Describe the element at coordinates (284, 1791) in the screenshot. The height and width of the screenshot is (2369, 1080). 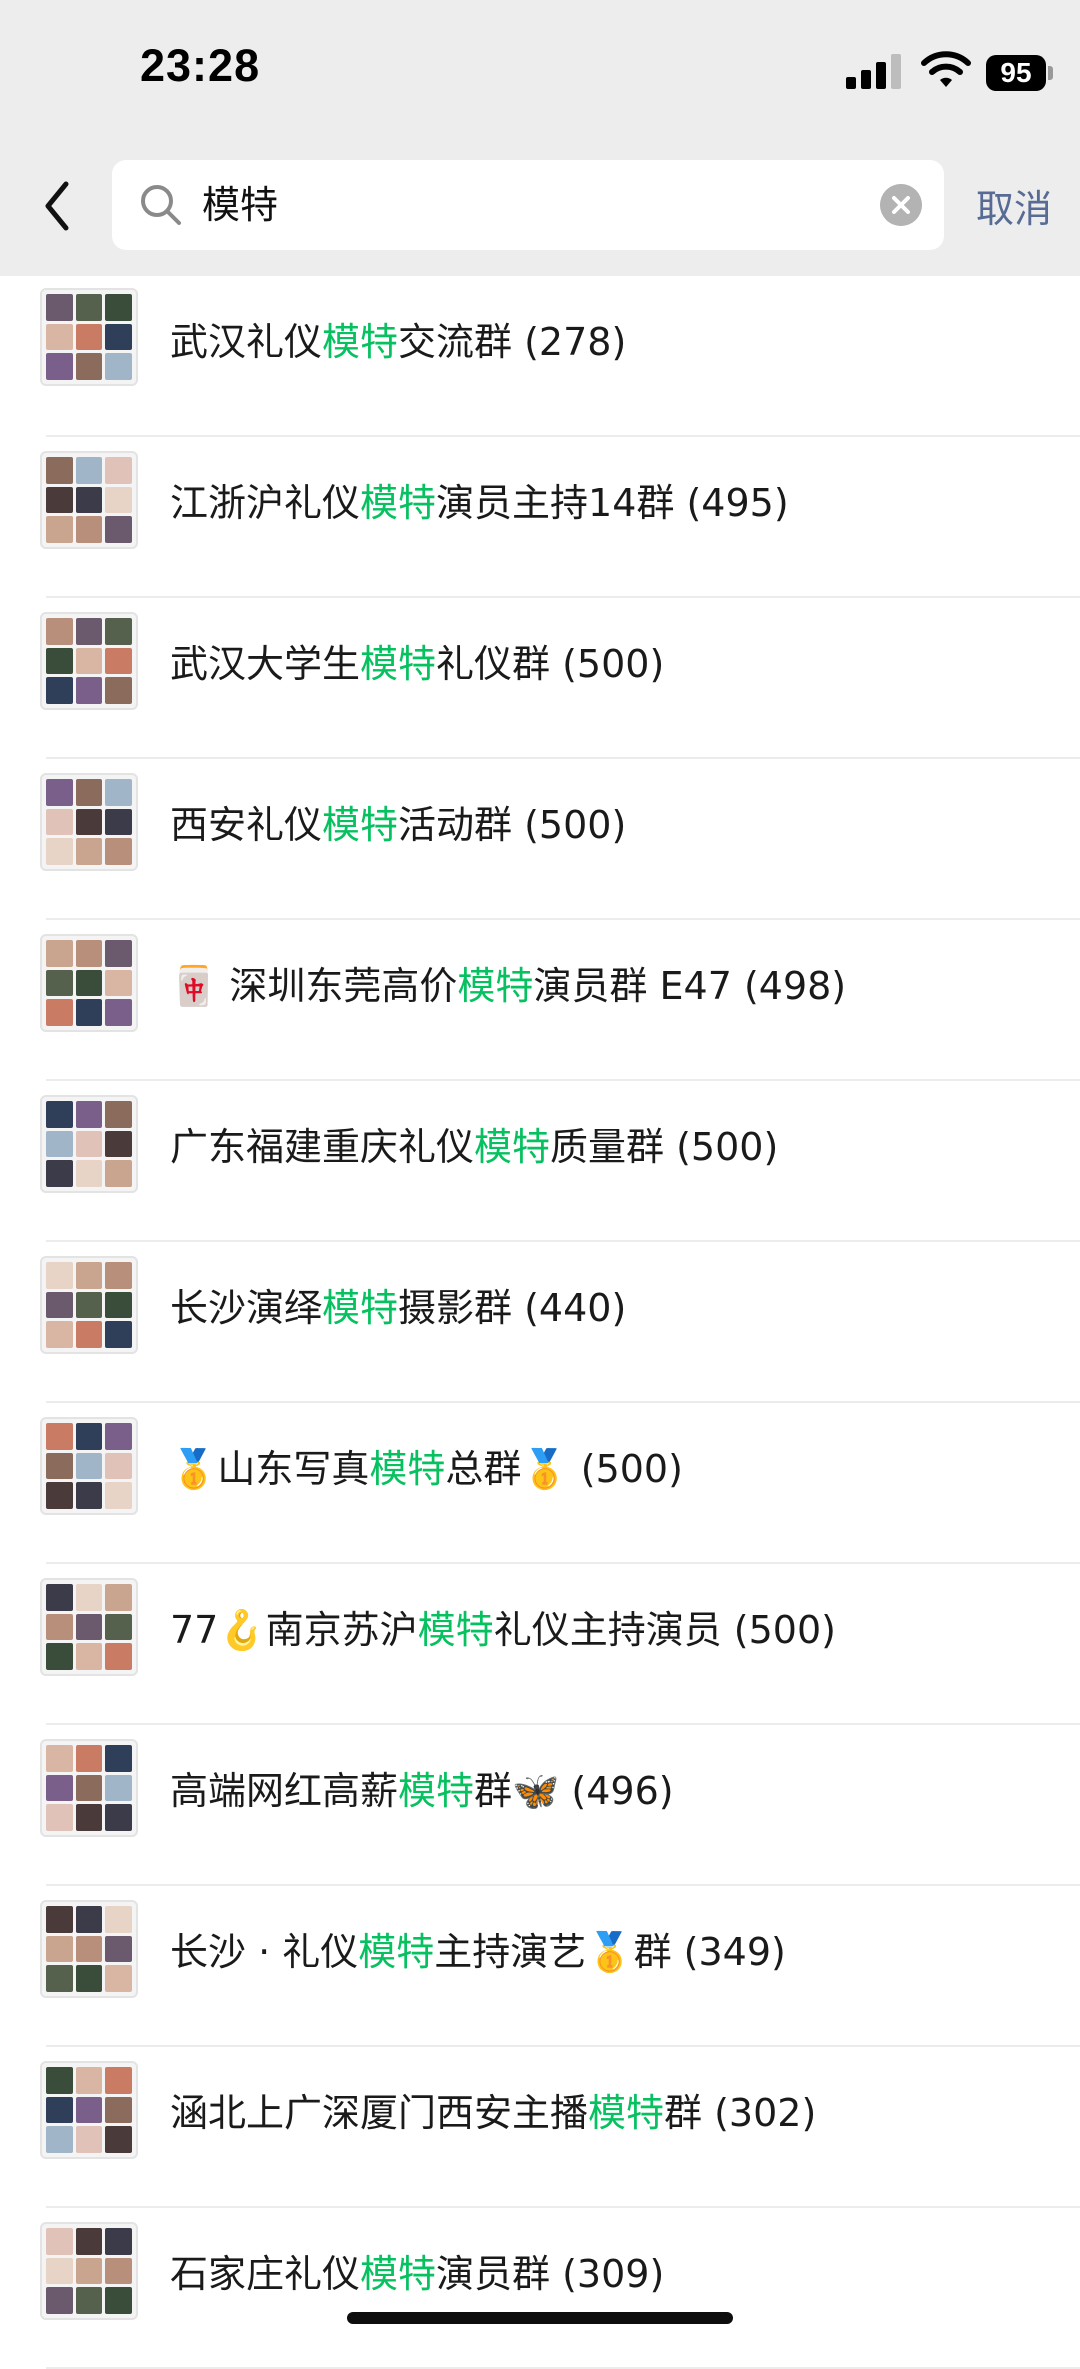
I see `result-title-pre: 高端网红高薪` at that location.